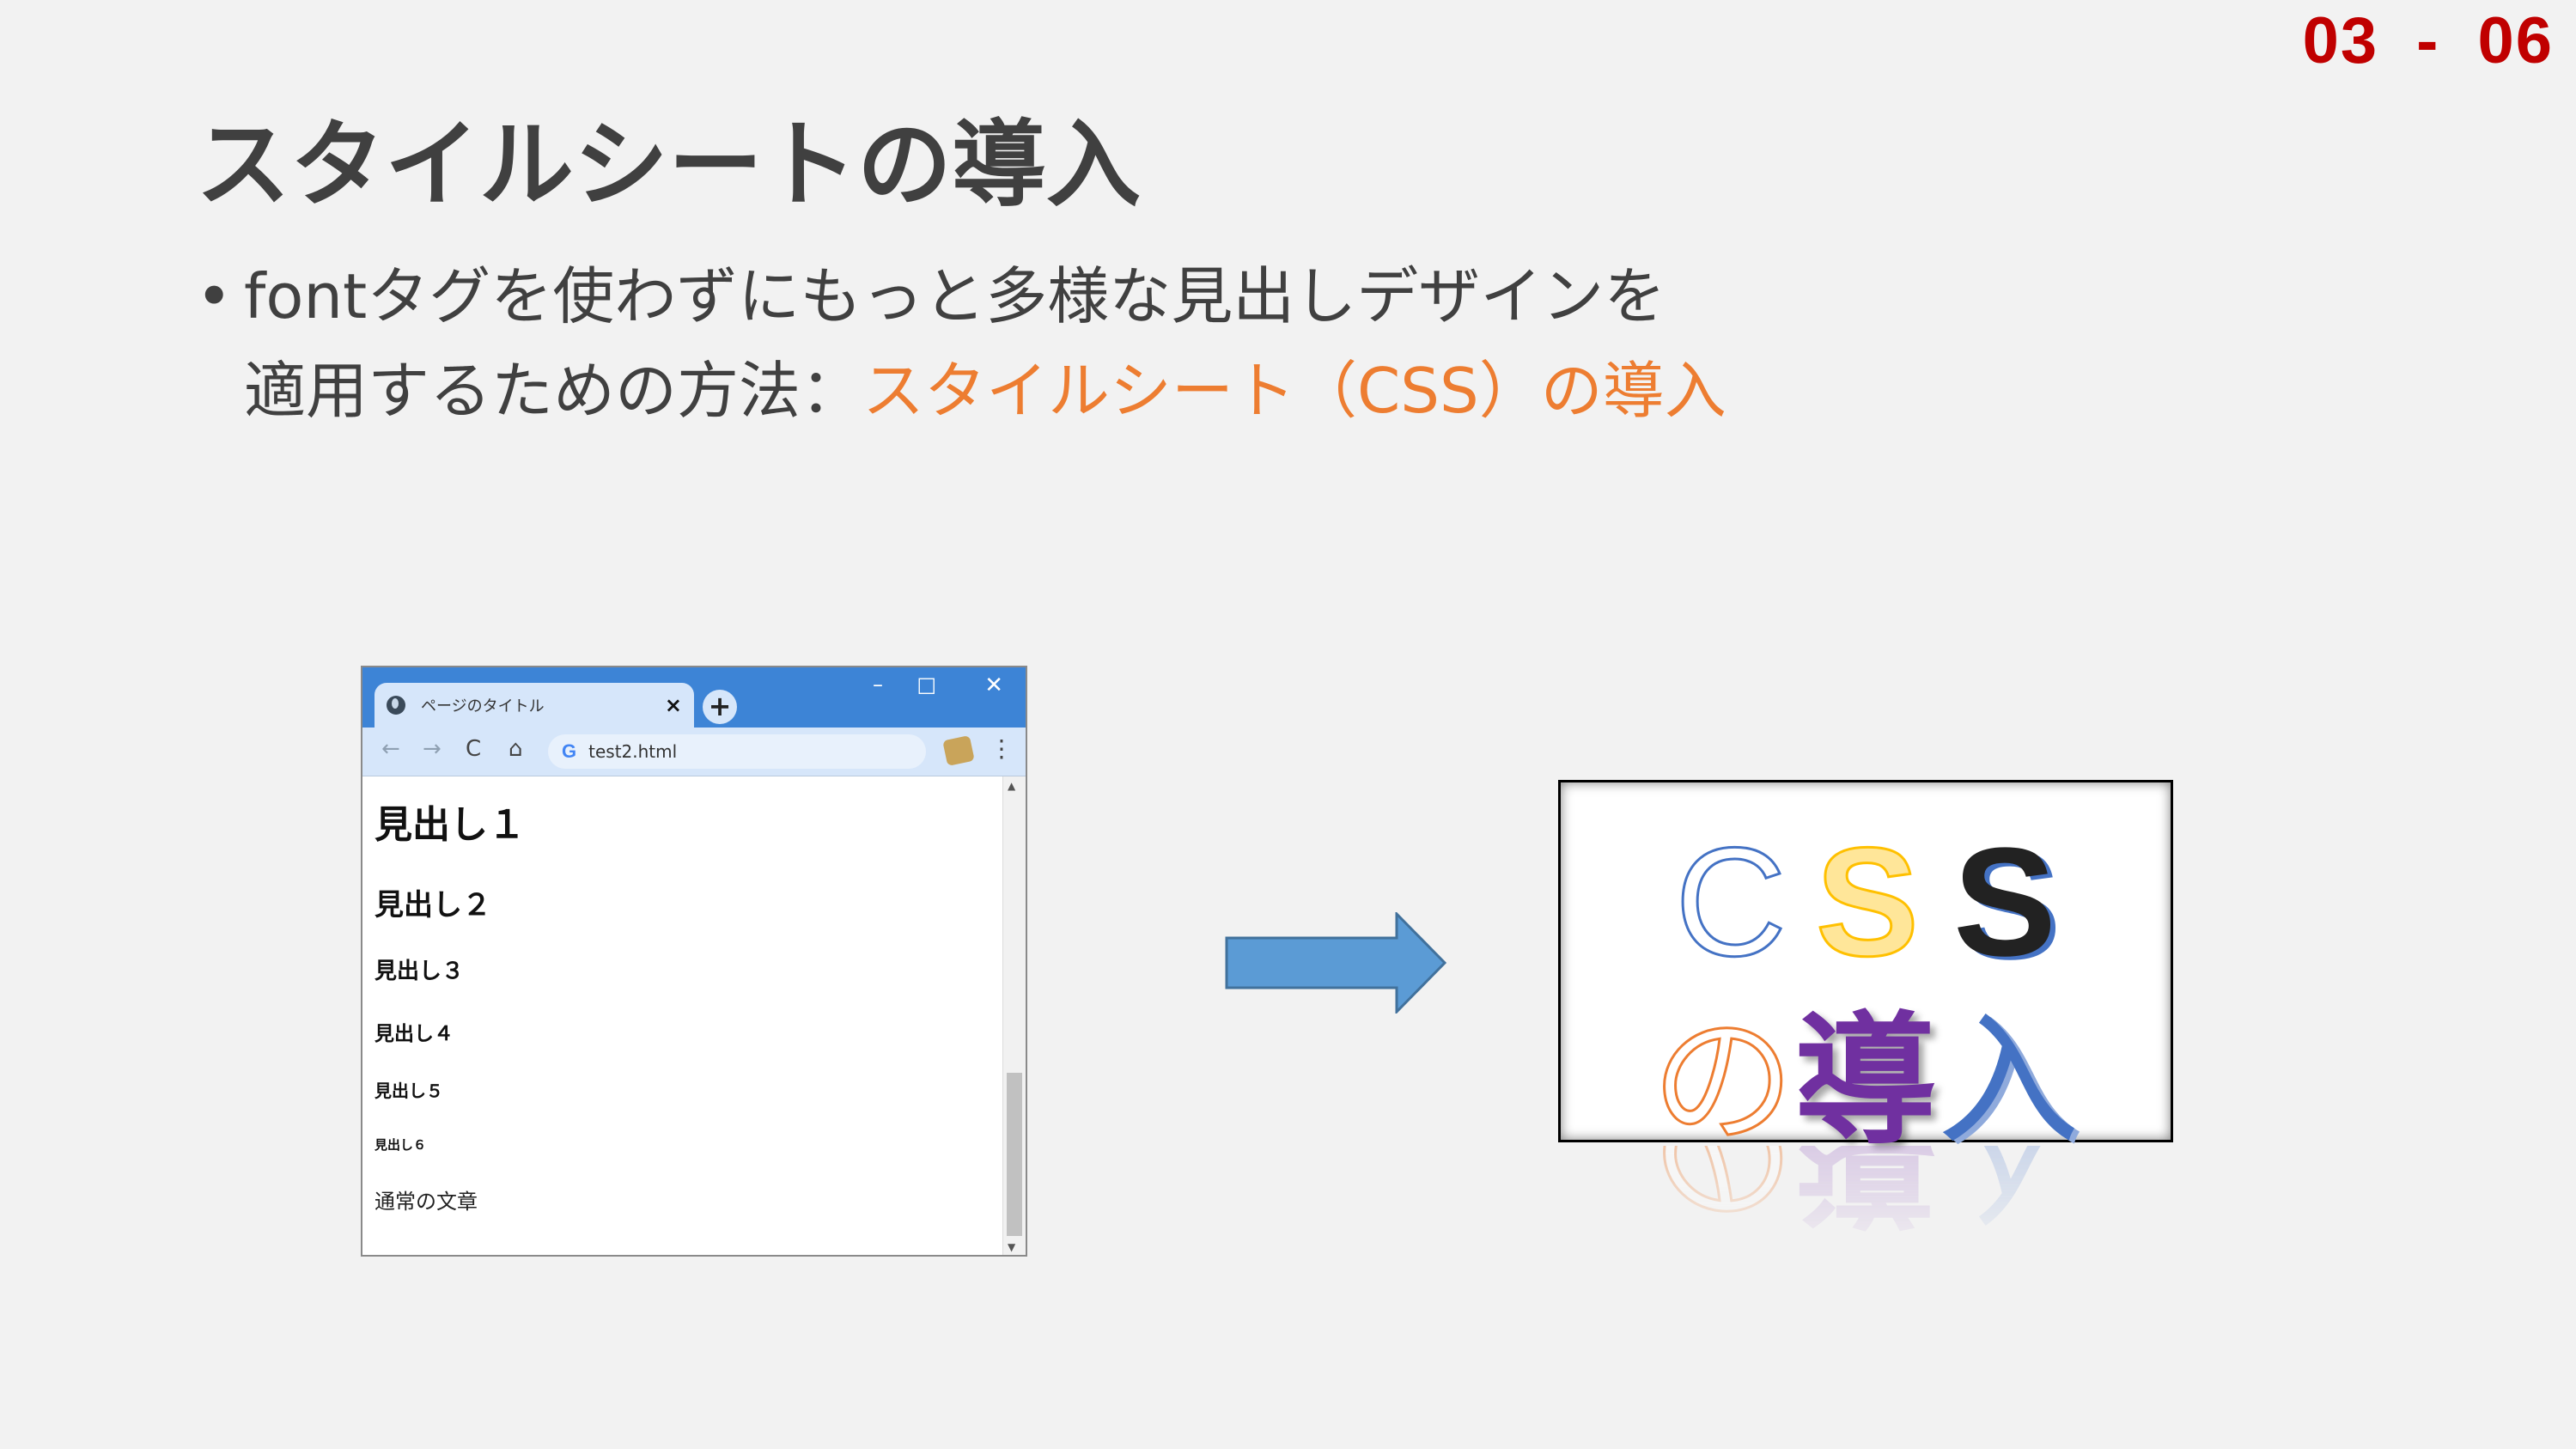 Image resolution: width=2576 pixels, height=1449 pixels. I want to click on address-url: test2.html, so click(633, 751).